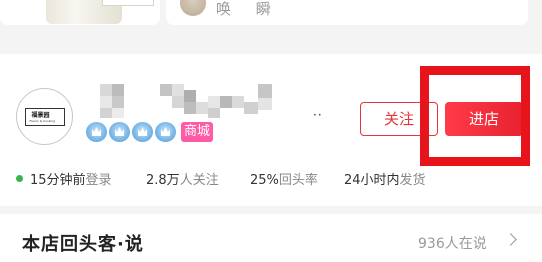 The width and height of the screenshot is (542, 262). Describe the element at coordinates (128, 3) in the screenshot. I see `product-label` at that location.